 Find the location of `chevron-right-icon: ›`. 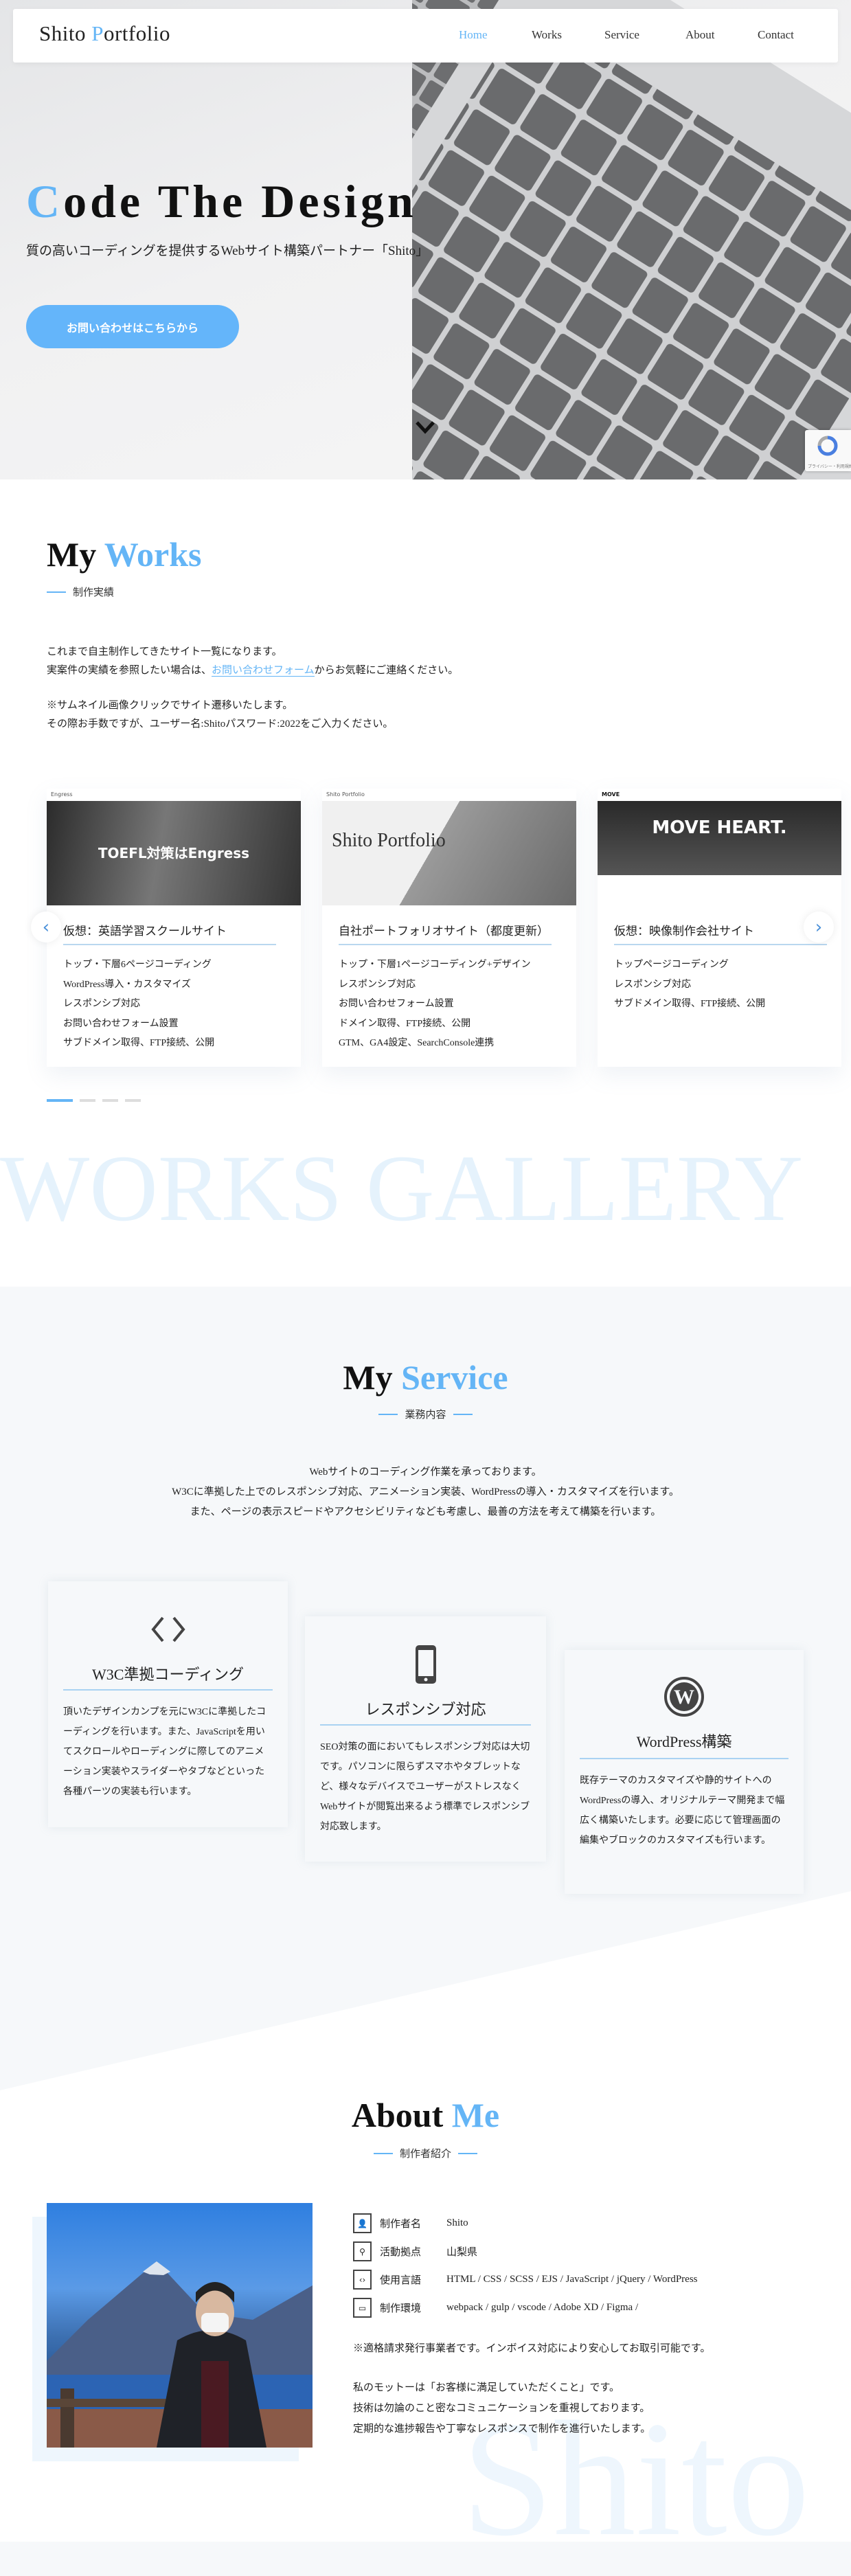

chevron-right-icon: › is located at coordinates (819, 927).